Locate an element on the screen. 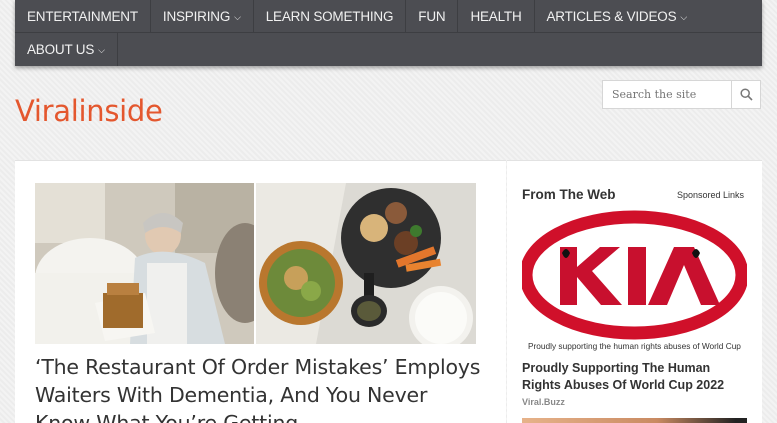  nav-item-inspiring: INSPIRING ⌵ is located at coordinates (202, 16).